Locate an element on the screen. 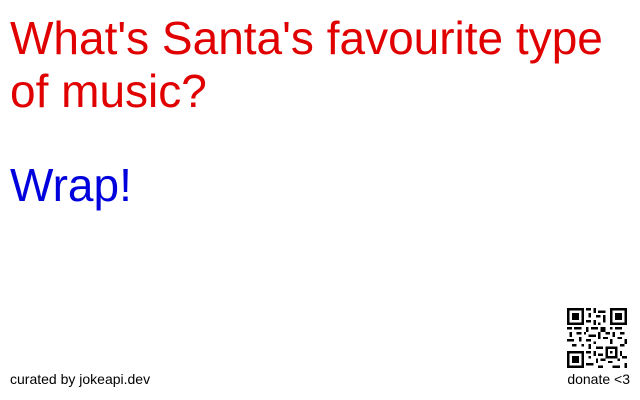 This screenshot has height=400, width=640. qr-code-icon is located at coordinates (597, 338).